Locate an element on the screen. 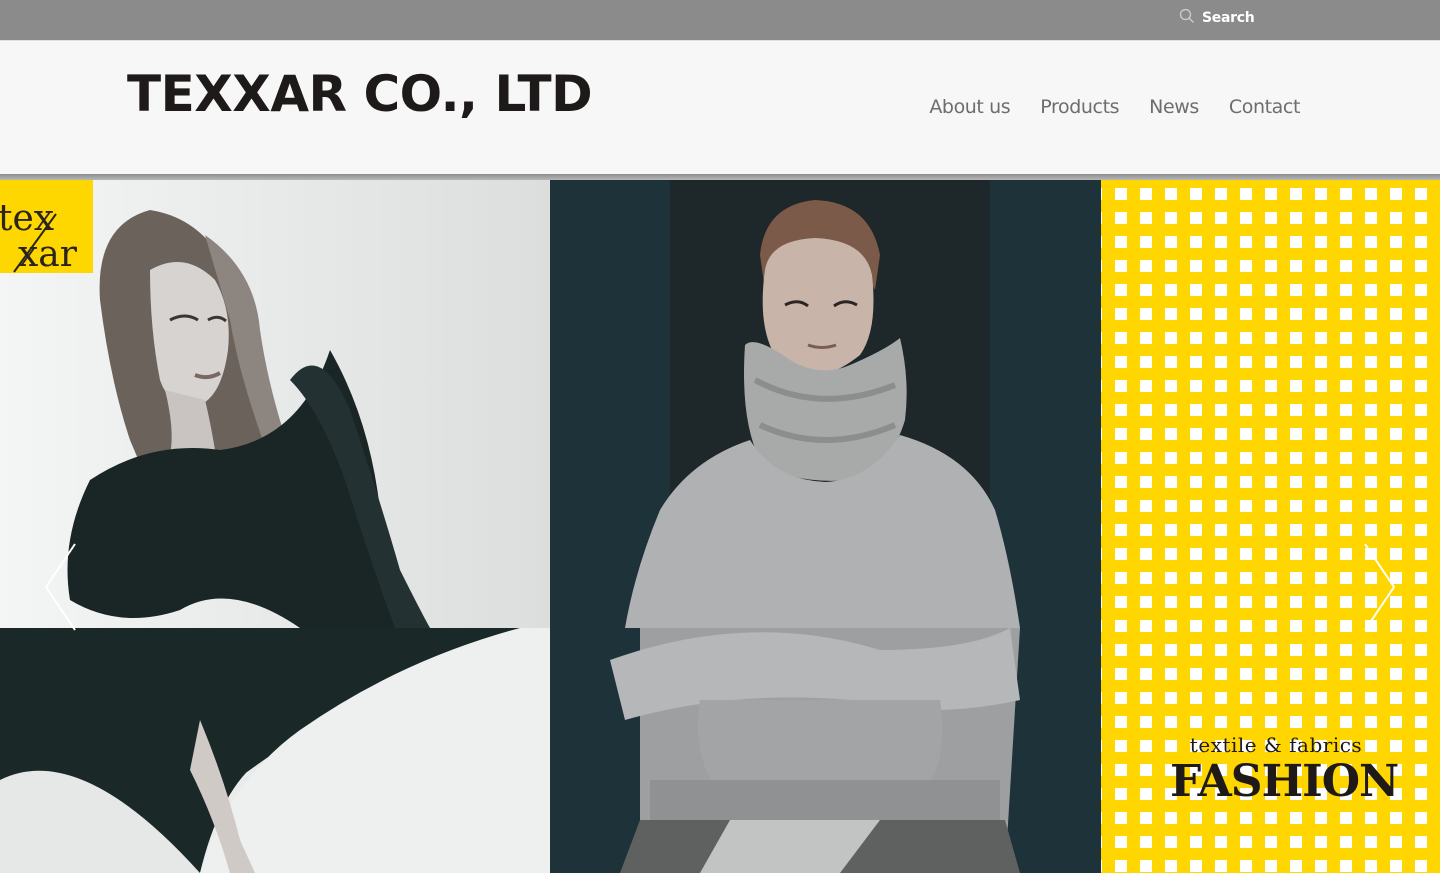 The height and width of the screenshot is (873, 1440). main-nav: About us Products News Contact is located at coordinates (1114, 107).